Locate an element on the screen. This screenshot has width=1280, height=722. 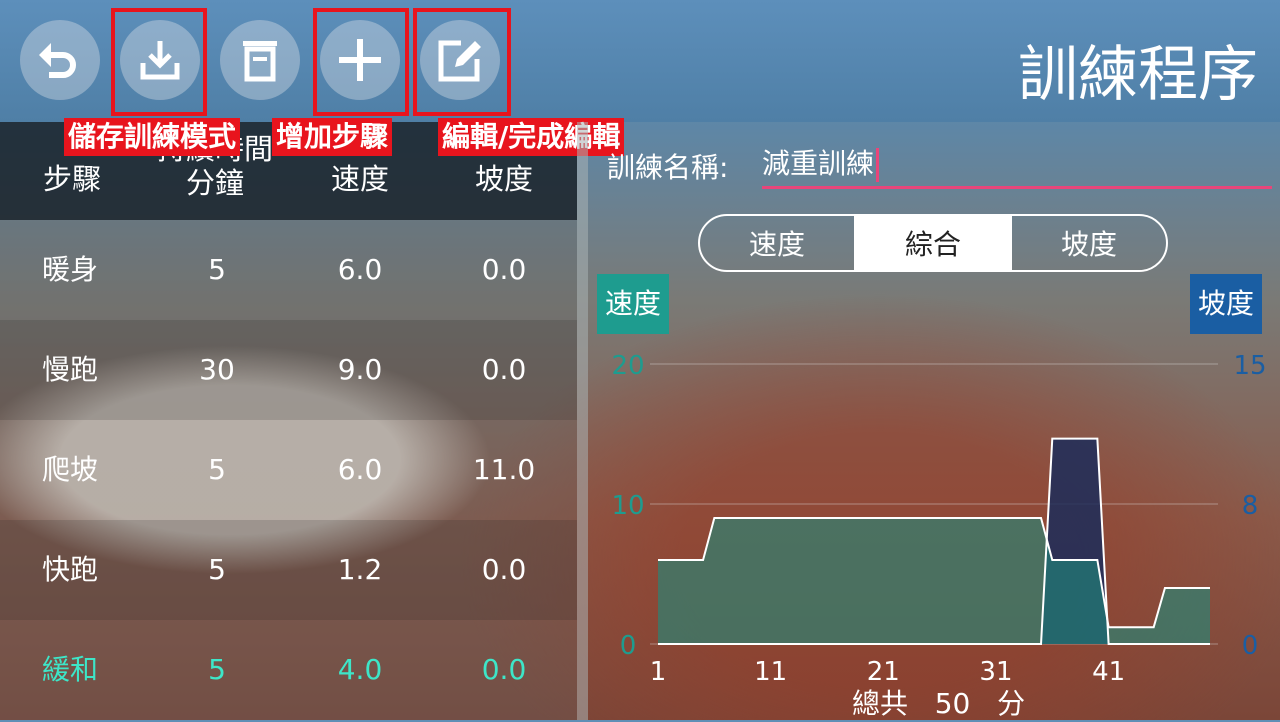
speed-axis-badge: 速度 is located at coordinates (633, 304).